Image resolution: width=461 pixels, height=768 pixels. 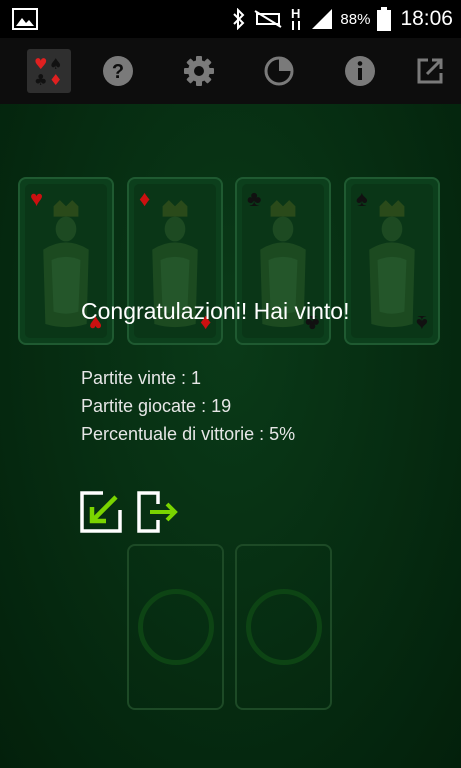 I want to click on games-icon: ♥ ♠ ♣ ♦, so click(x=48, y=72).